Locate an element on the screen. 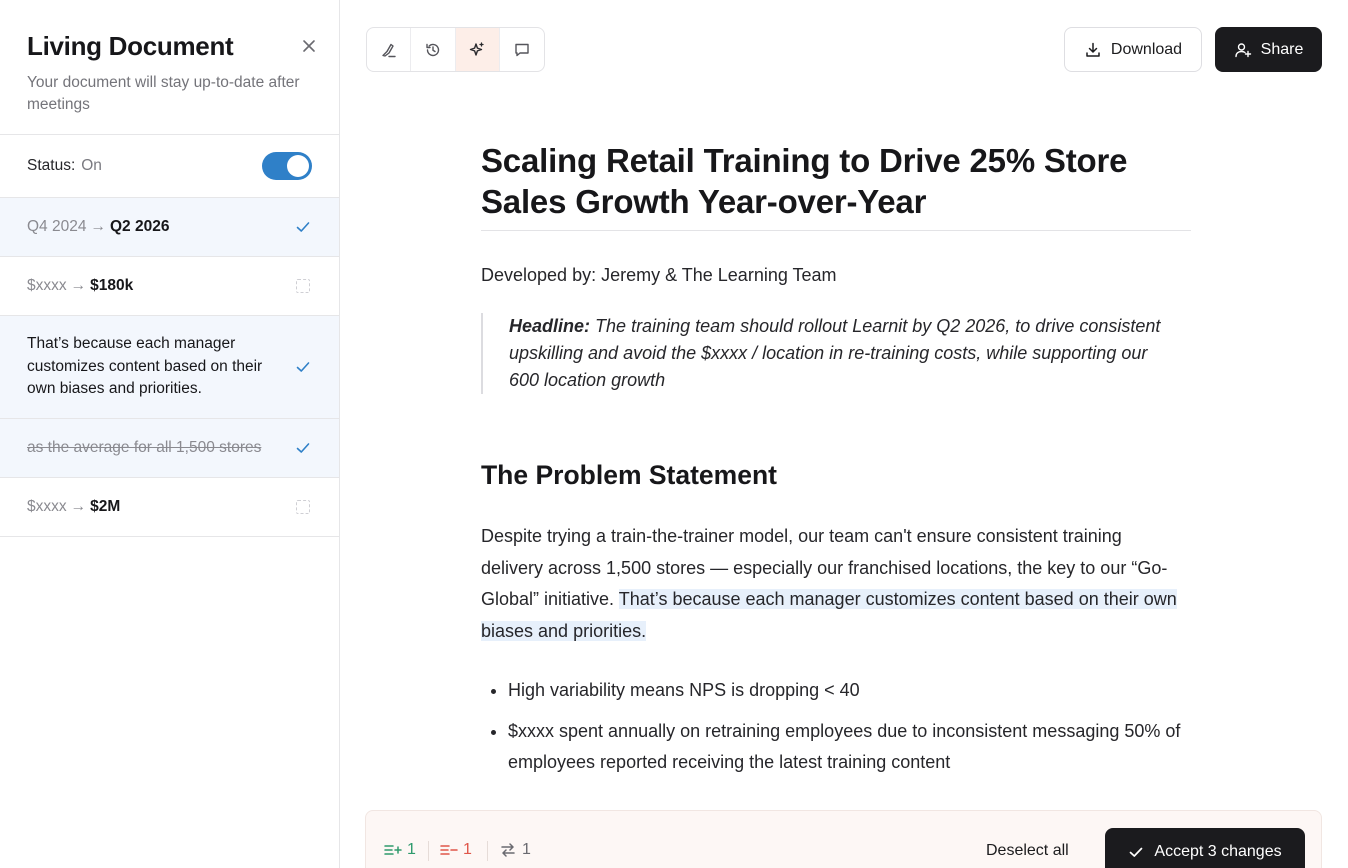 The height and width of the screenshot is (868, 1348). download-button: Download is located at coordinates (1133, 49).